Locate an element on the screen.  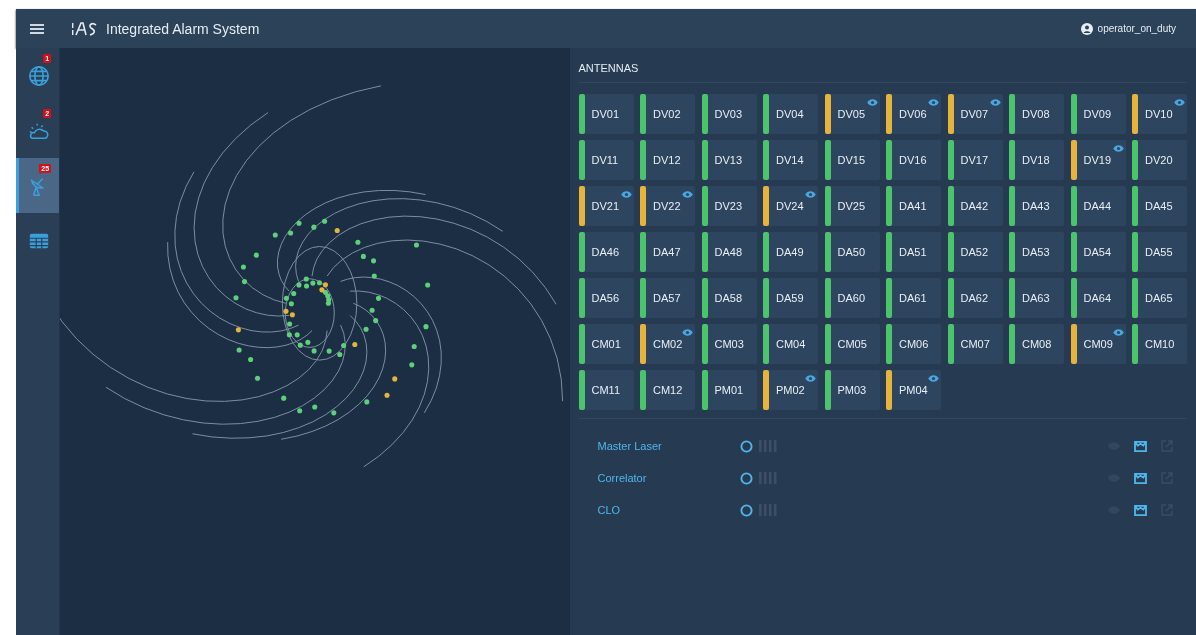
antenna-tile: CM12 is located at coordinates (667, 390).